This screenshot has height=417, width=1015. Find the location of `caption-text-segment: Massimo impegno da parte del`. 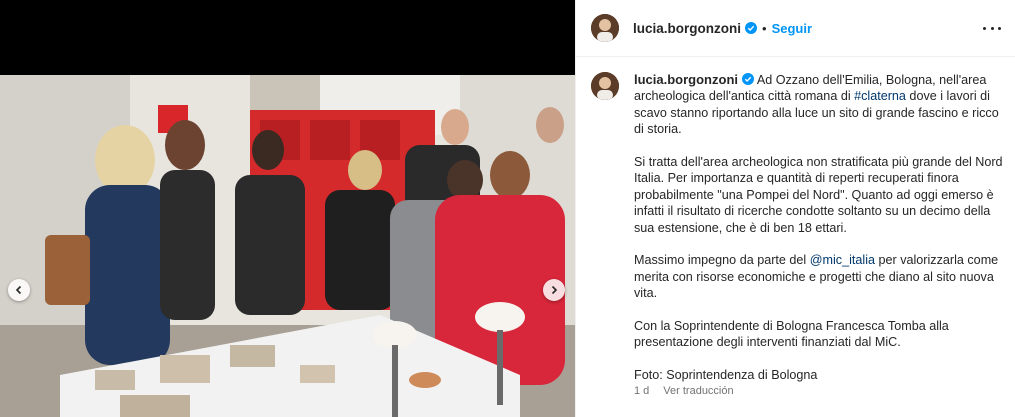

caption-text-segment: Massimo impegno da parte del is located at coordinates (722, 260).